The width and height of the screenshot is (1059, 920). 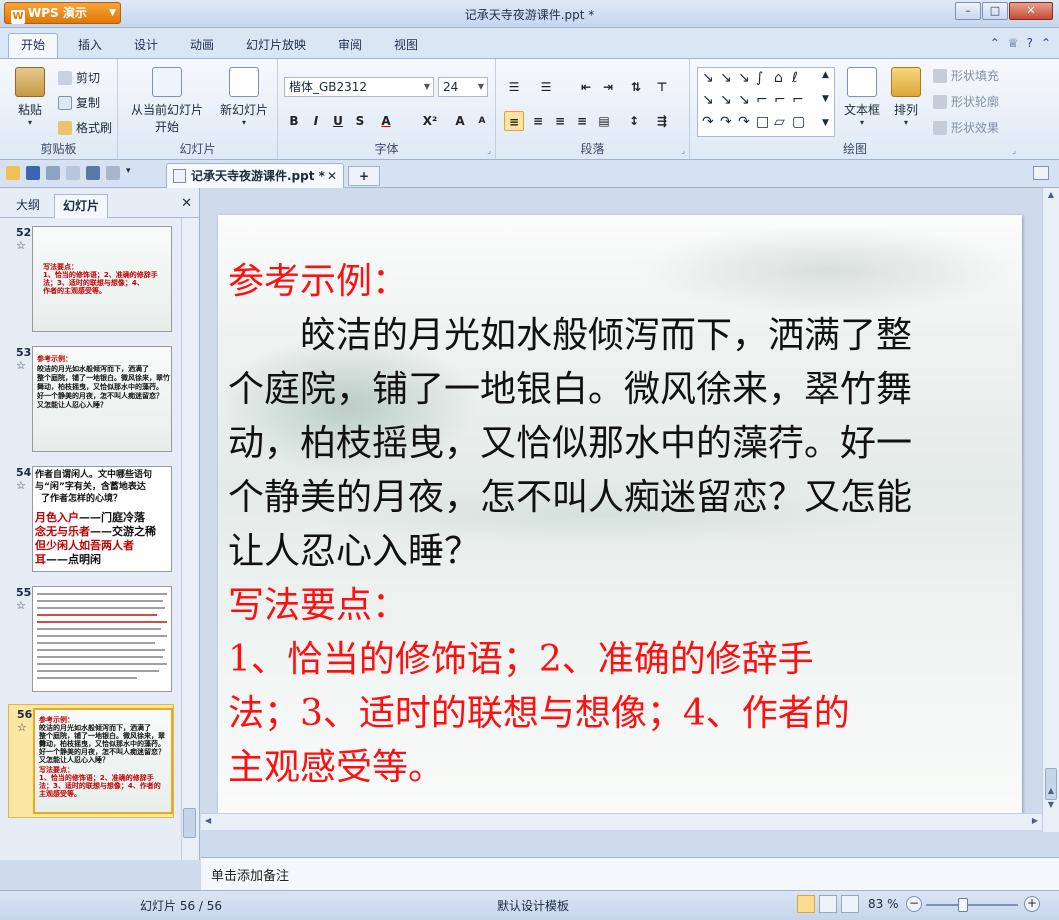 What do you see at coordinates (995, 11) in the screenshot?
I see `maximize-button: □` at bounding box center [995, 11].